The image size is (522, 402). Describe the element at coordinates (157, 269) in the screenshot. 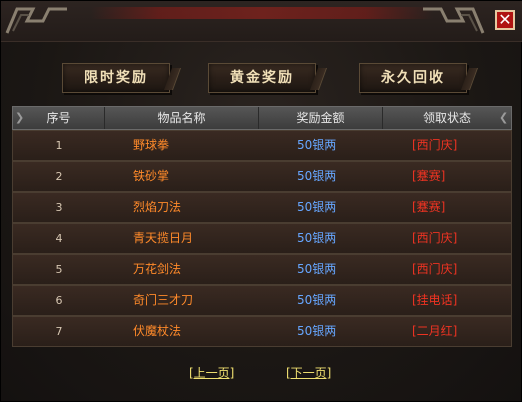

I see `item-name: 万花剑法` at that location.